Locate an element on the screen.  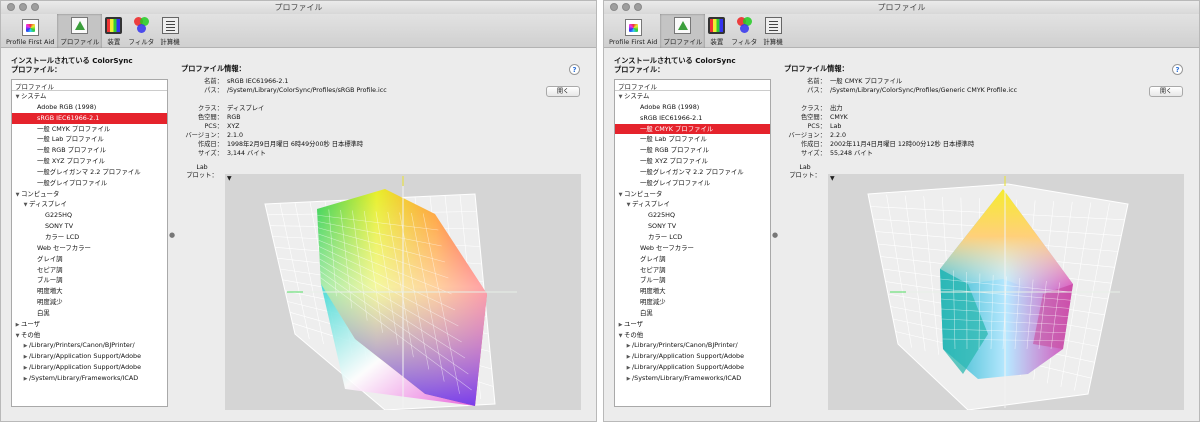
info-value: 1998年2月9日月曜日 6時49分00秒 日本標準時 is located at coordinates (295, 144).